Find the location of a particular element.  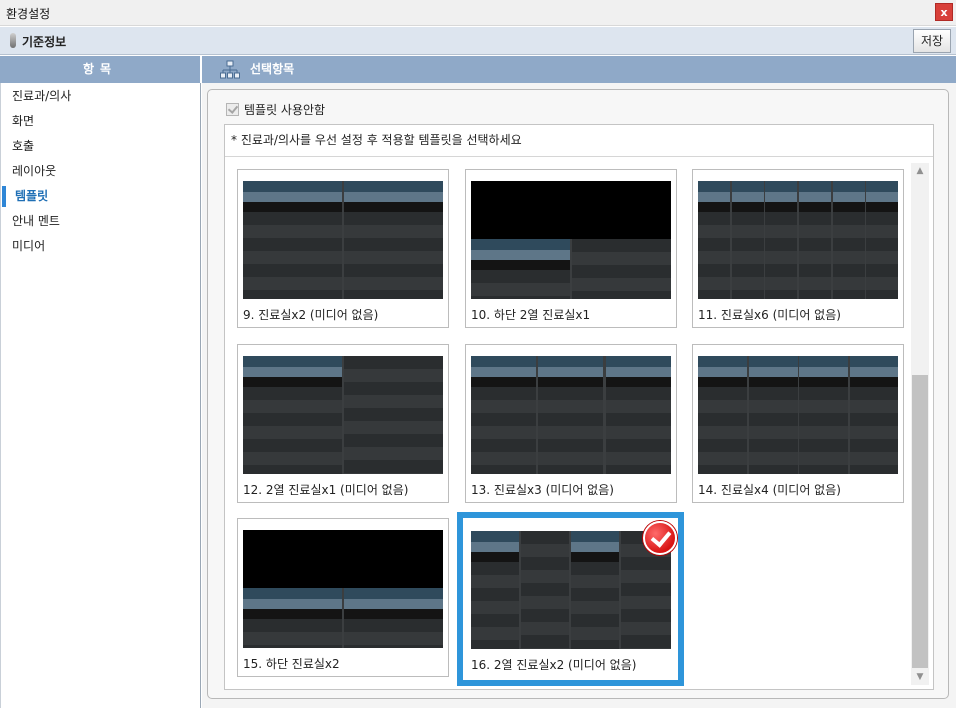

menu-item-guide-message: 안내 멘트 is located at coordinates (101, 221).